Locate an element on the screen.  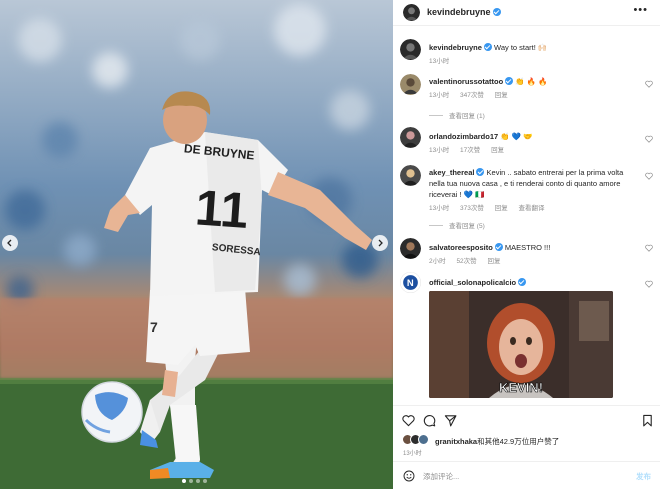
comment-likes-count: 373次赞 is located at coordinates (472, 208).